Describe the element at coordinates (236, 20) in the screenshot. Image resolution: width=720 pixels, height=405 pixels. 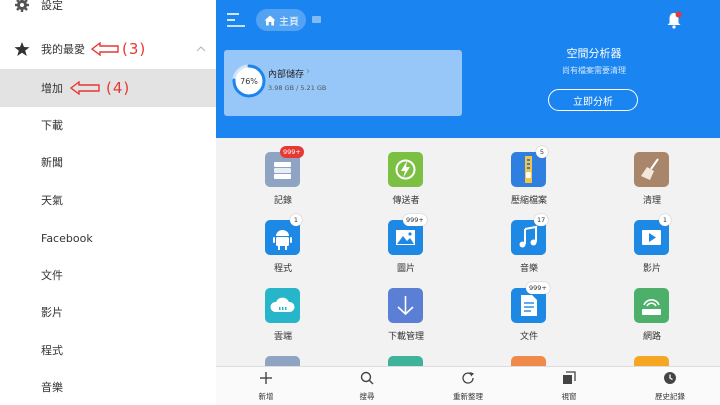
I see `menu-icon` at that location.